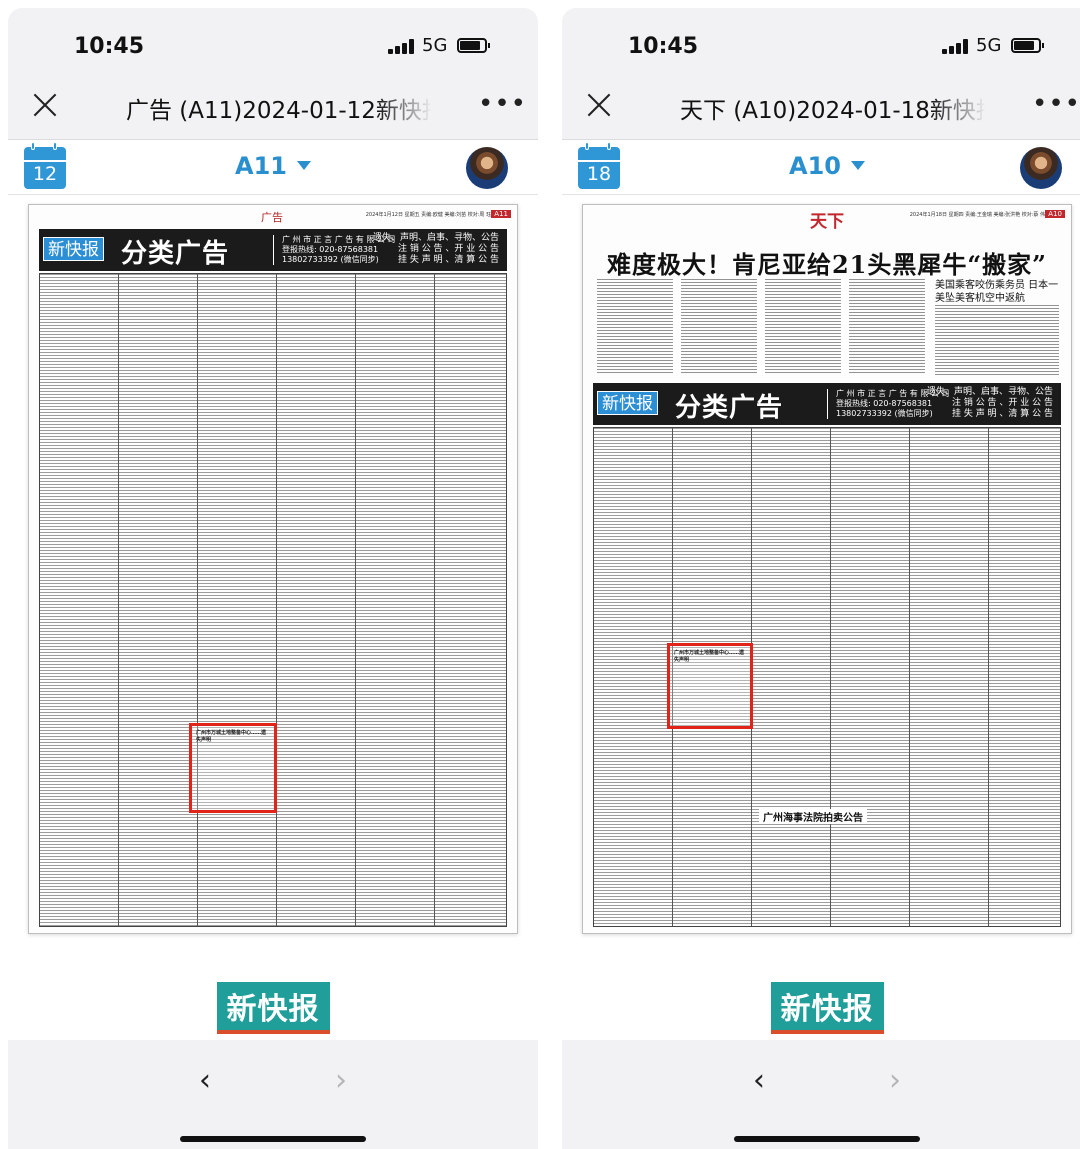 The image size is (1080, 1149). Describe the element at coordinates (1055, 214) in the screenshot. I see `page-number-badge: A10` at that location.